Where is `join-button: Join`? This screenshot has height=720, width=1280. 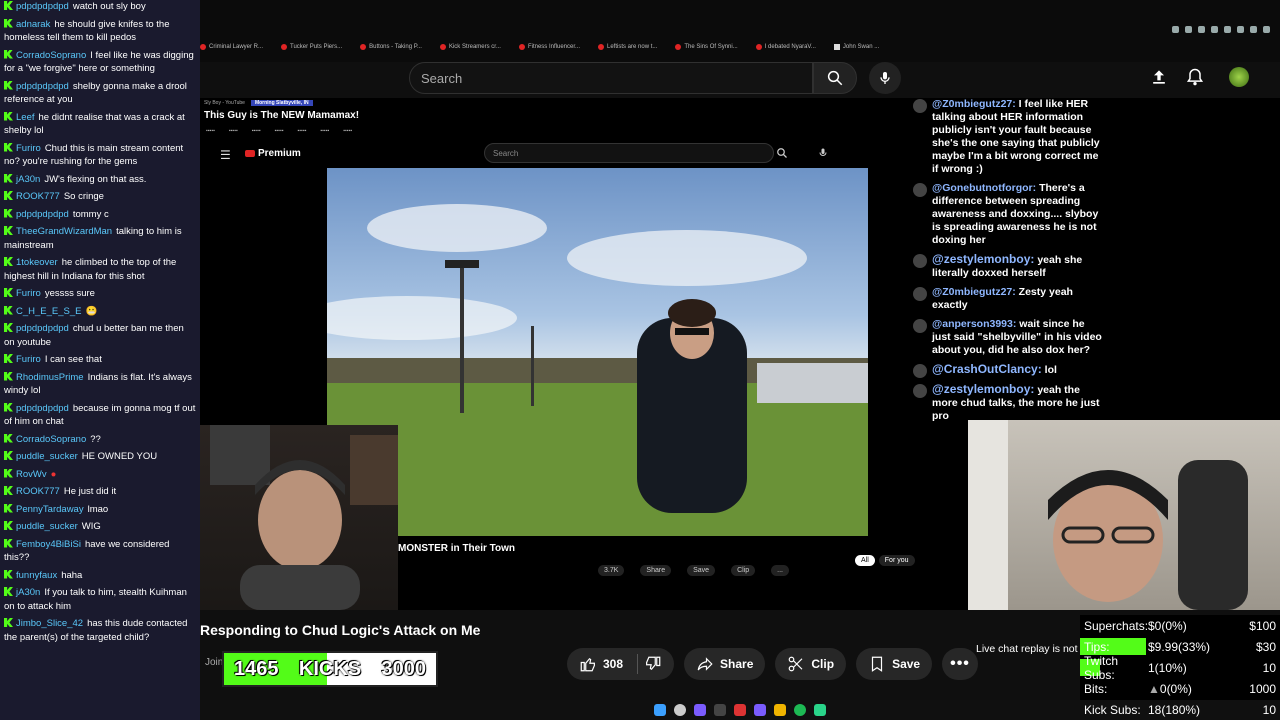
join-button: Join is located at coordinates (214, 662).